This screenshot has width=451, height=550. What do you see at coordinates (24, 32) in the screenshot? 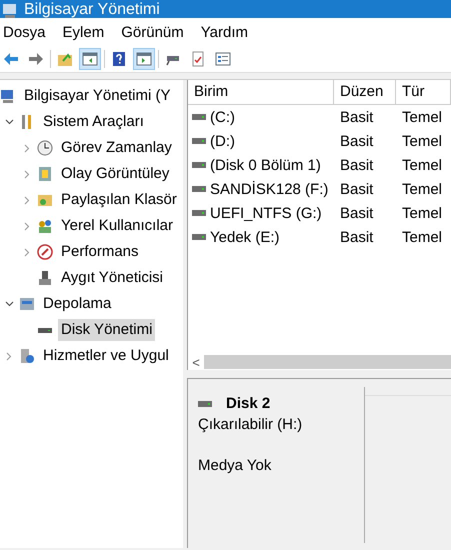
I see `menu-item: Dosya` at bounding box center [24, 32].